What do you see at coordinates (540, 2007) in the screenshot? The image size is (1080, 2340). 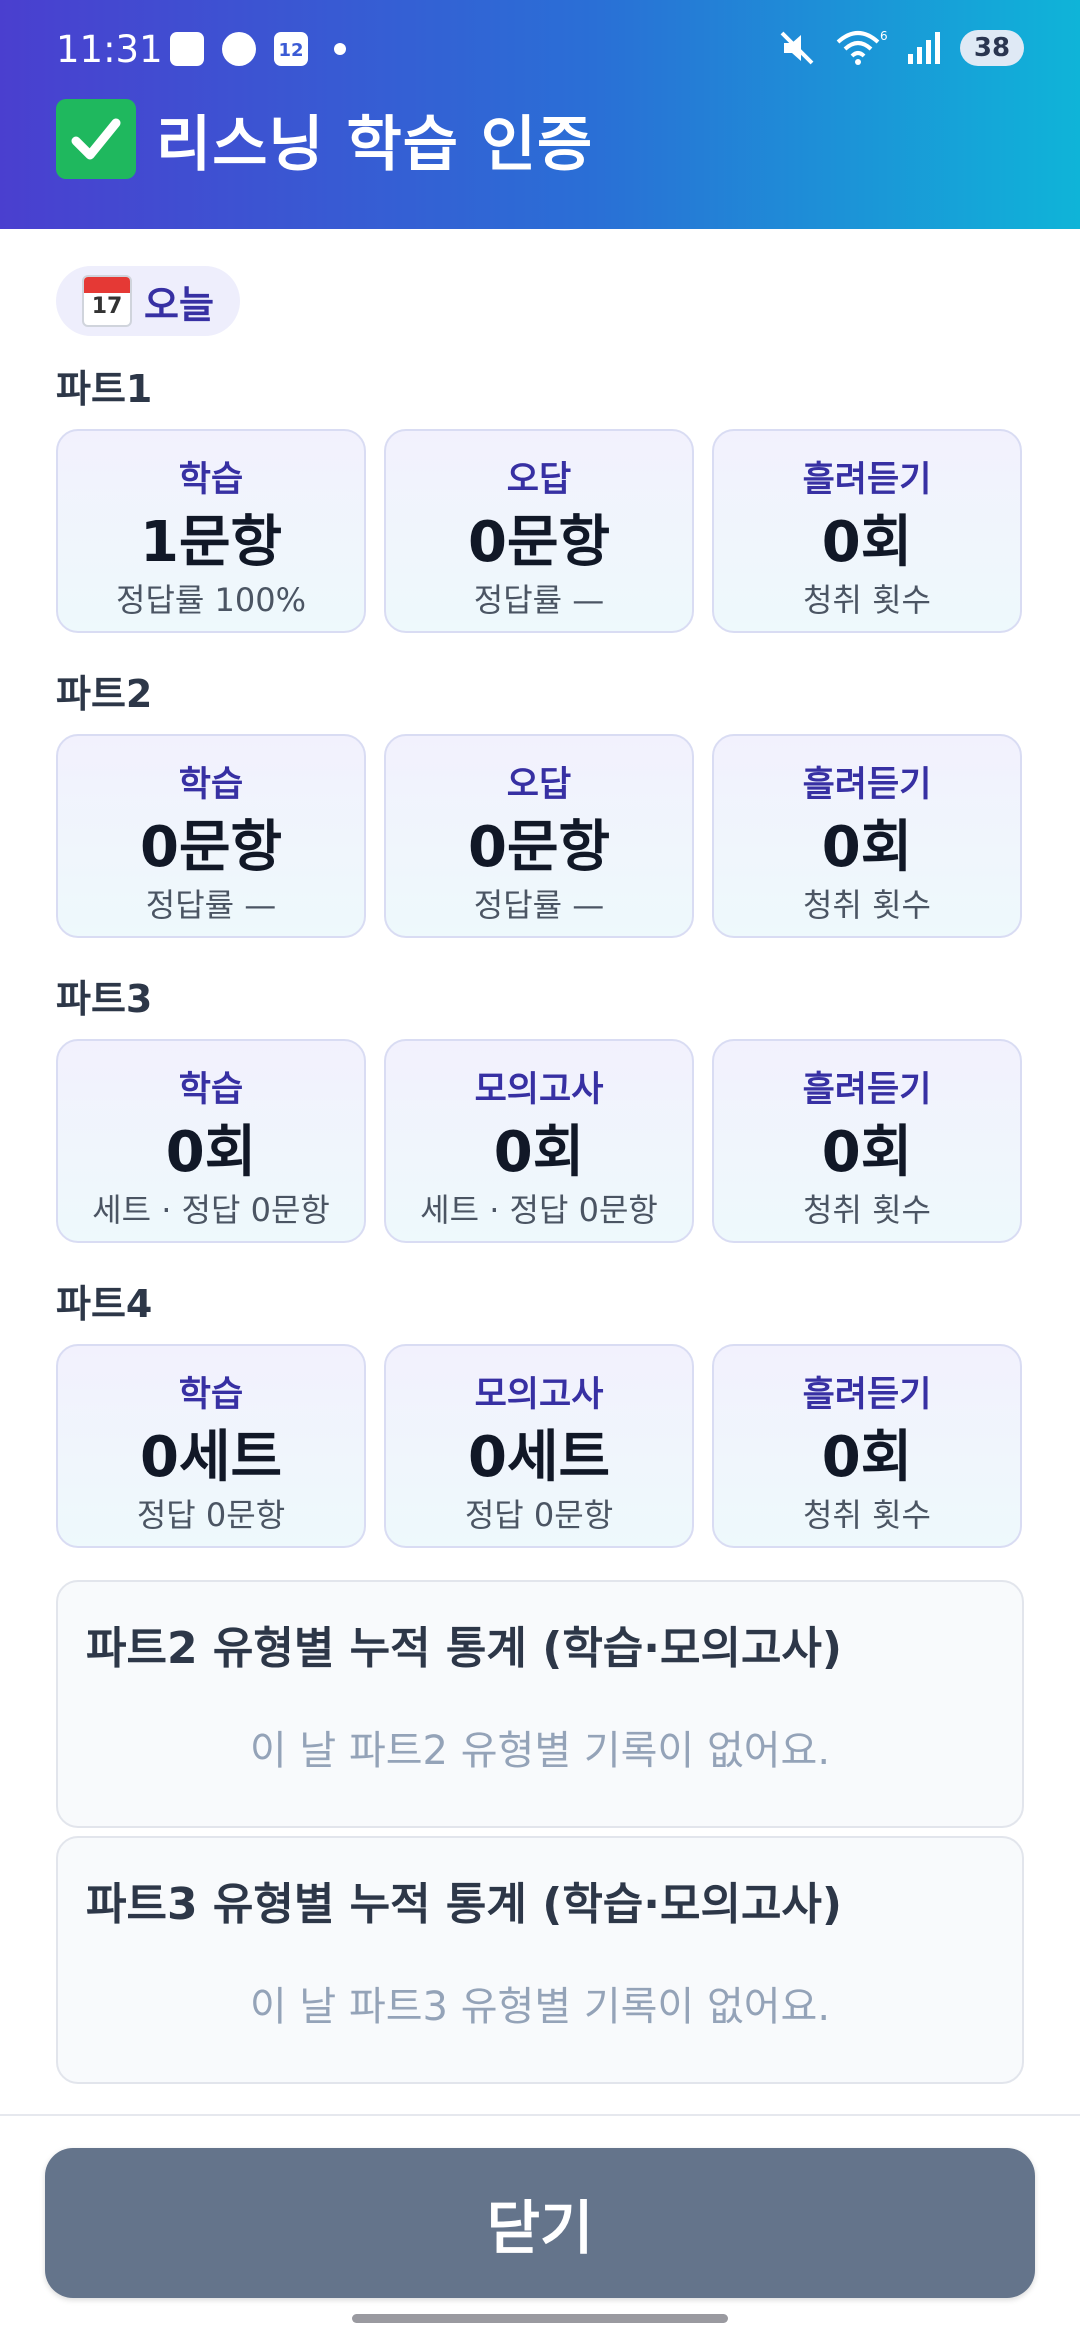 I see `stats-empty-message: 이 날 파트3 유형별 기록이 없어요.` at bounding box center [540, 2007].